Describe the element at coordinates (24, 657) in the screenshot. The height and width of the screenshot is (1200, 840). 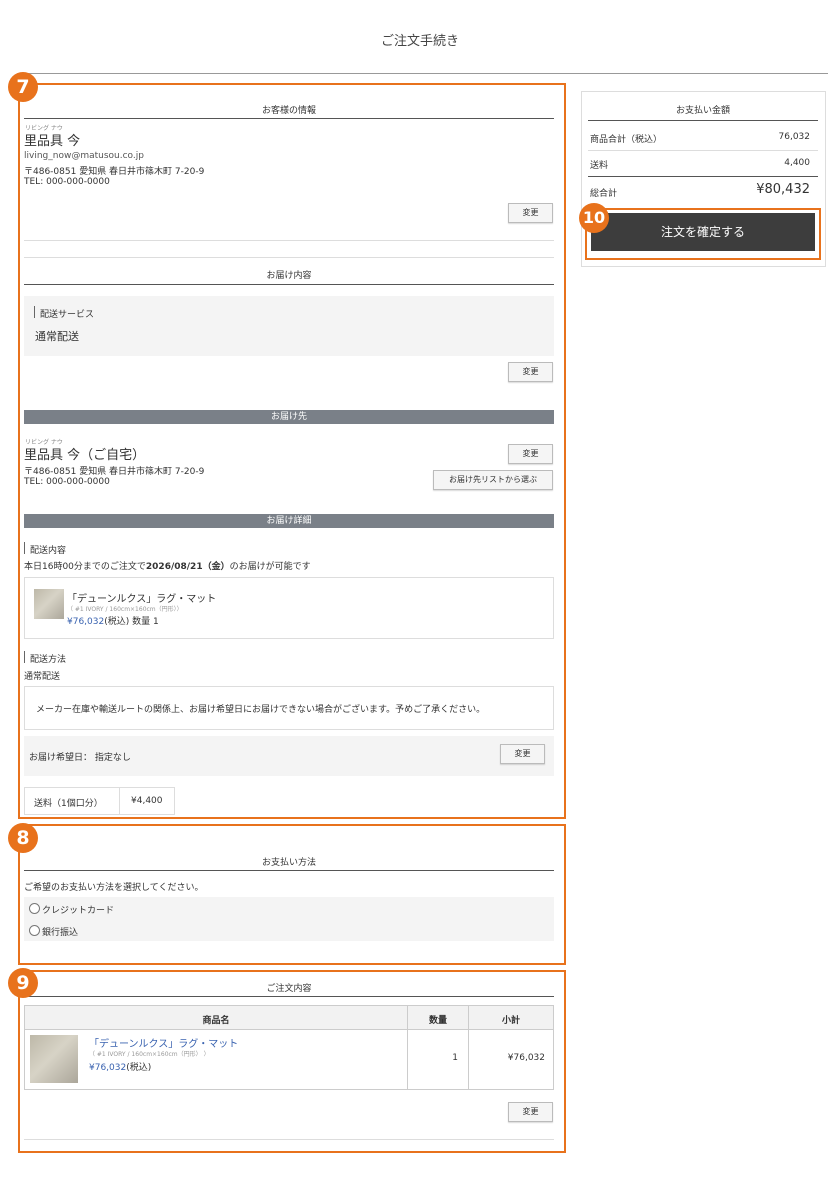
I see `delivery-method-bar` at that location.